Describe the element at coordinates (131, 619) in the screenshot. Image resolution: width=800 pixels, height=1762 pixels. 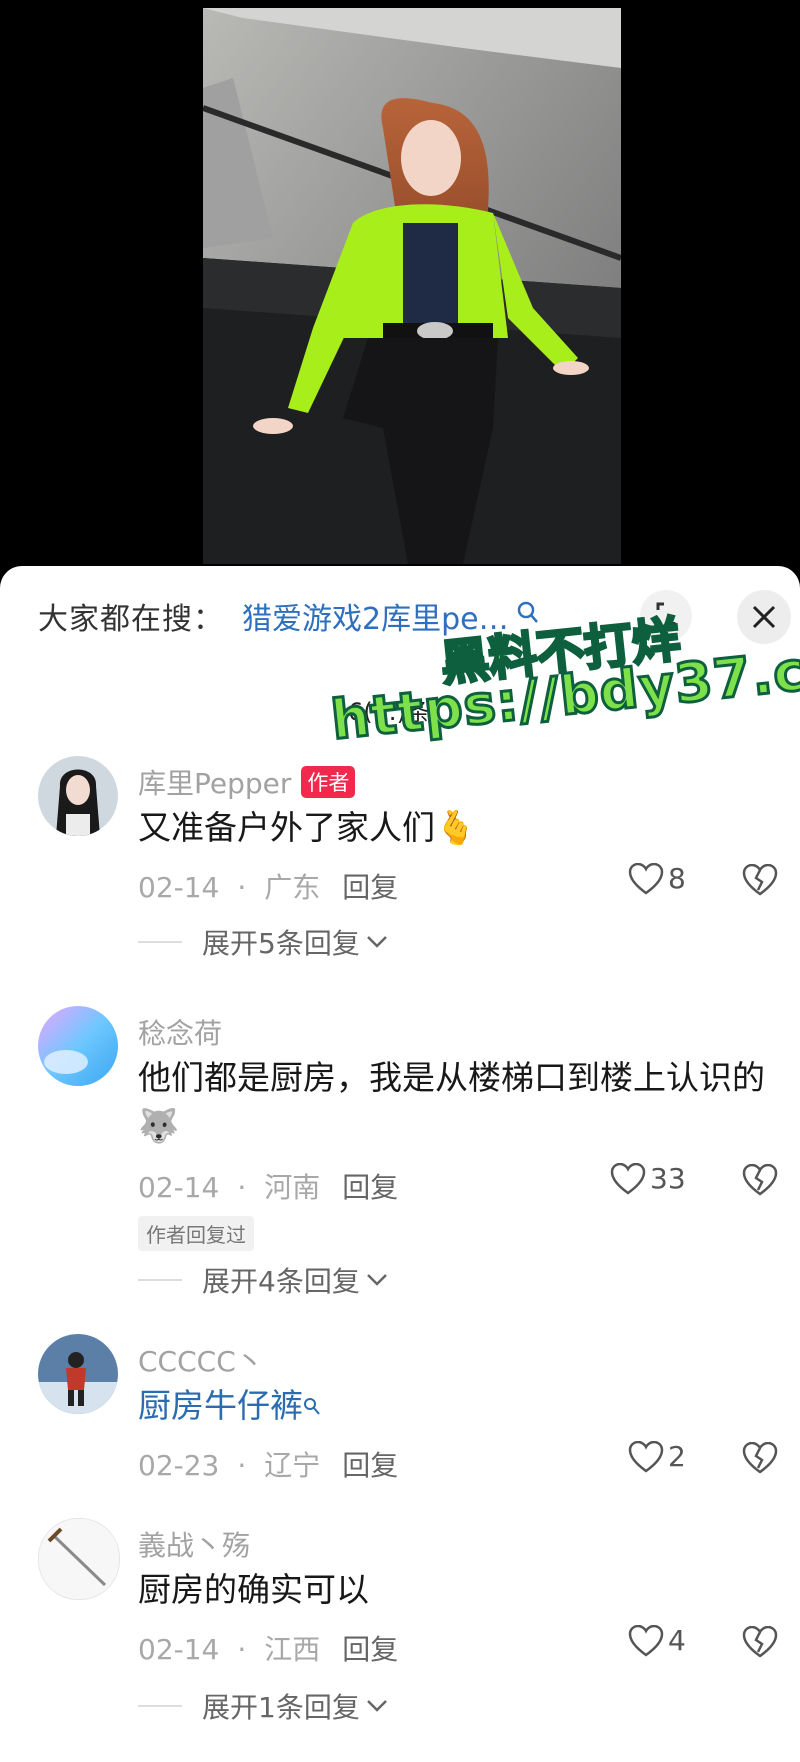
I see `trending-search-label: 大家都在搜：` at that location.